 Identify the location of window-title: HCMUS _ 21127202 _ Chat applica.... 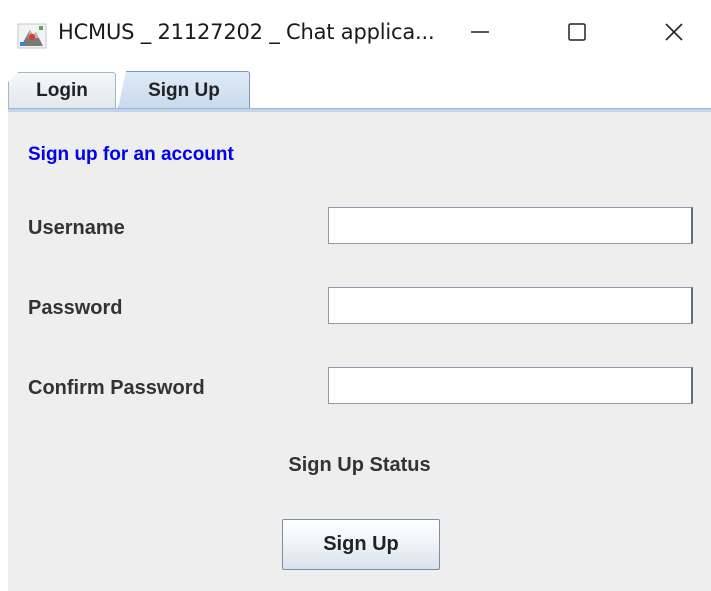
(246, 32).